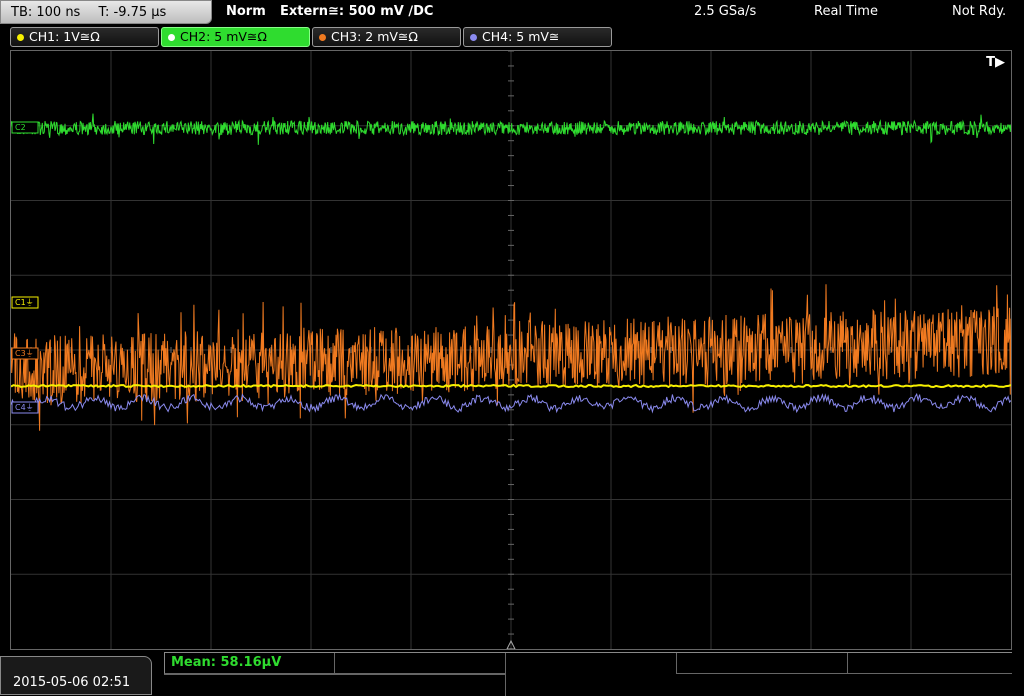 This screenshot has width=1024, height=696. Describe the element at coordinates (846, 11) in the screenshot. I see `acquisition-mode: Real Time` at that location.